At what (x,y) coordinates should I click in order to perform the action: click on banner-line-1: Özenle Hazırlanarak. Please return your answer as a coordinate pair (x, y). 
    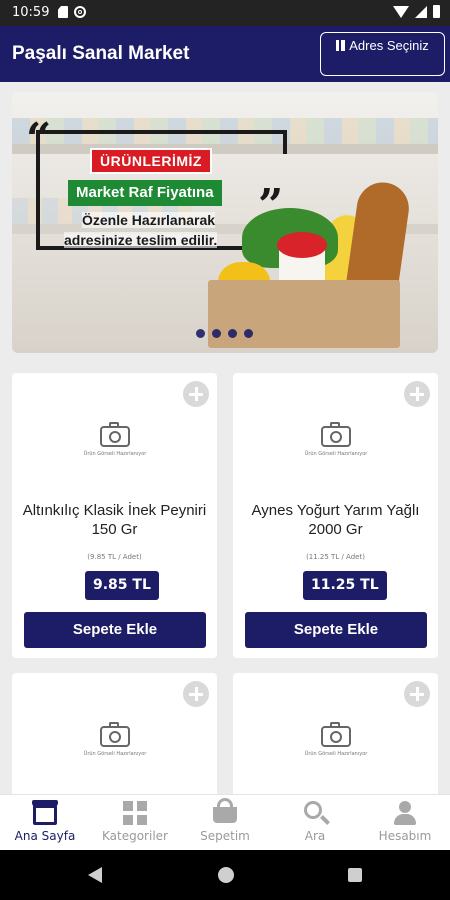
    Looking at the image, I should click on (149, 220).